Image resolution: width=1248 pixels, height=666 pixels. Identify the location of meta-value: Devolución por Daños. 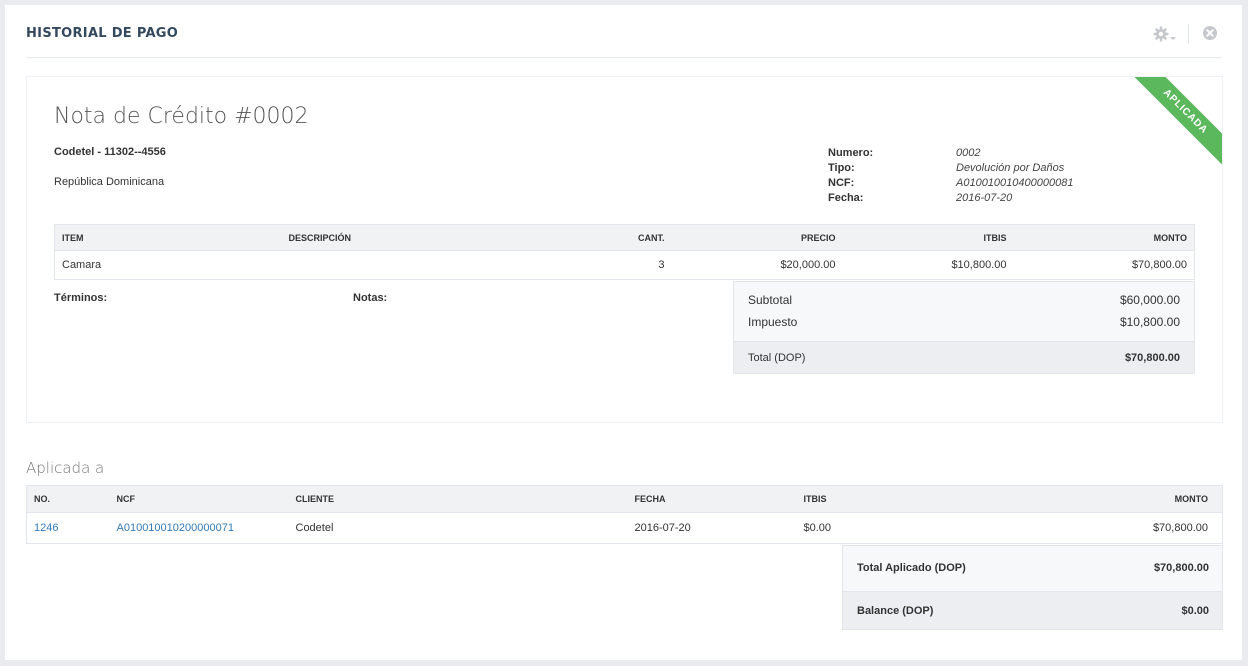
(1010, 168).